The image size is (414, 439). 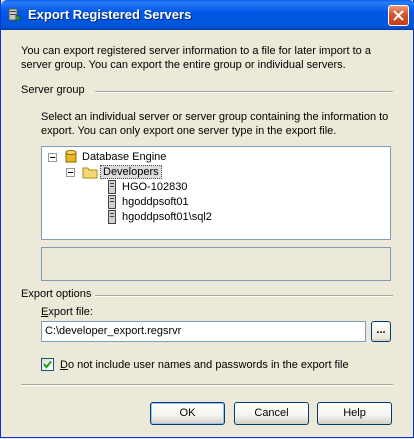 I want to click on tree-node-server: hgoddpsoft01\sql2, so click(x=233, y=217).